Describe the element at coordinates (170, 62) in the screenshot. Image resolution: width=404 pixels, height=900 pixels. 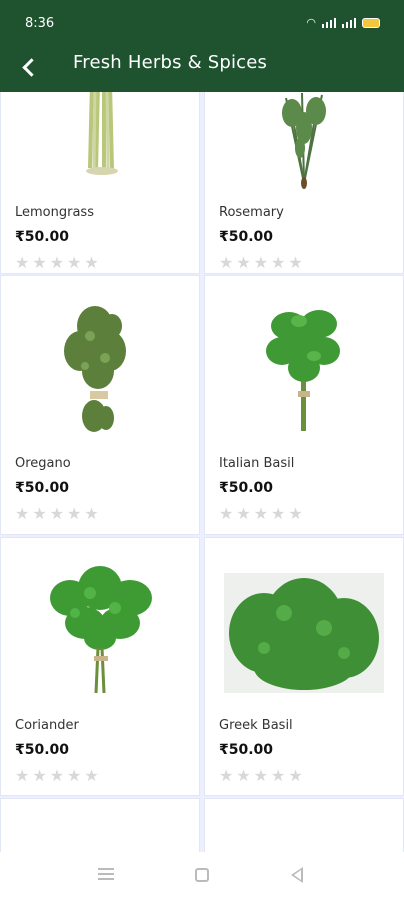
I see `page-title: Fresh Herbs & Spices` at that location.